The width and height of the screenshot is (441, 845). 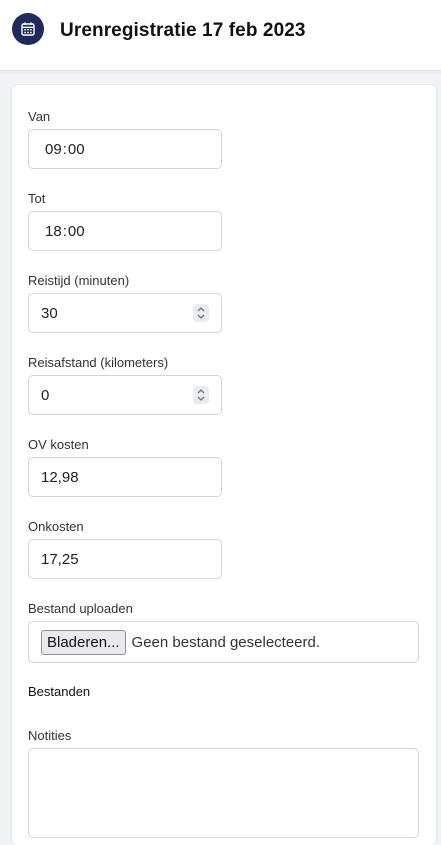 What do you see at coordinates (125, 149) in the screenshot?
I see `van-time-input: 09:00` at bounding box center [125, 149].